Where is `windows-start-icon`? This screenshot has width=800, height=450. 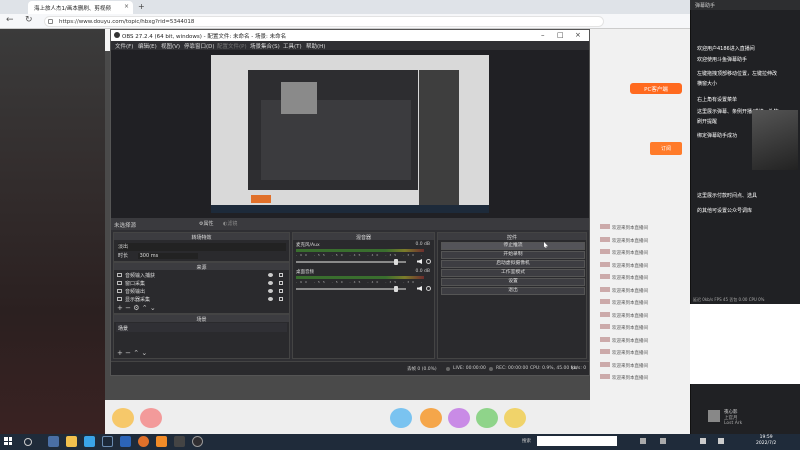
windows-start-icon is located at coordinates (8, 441).